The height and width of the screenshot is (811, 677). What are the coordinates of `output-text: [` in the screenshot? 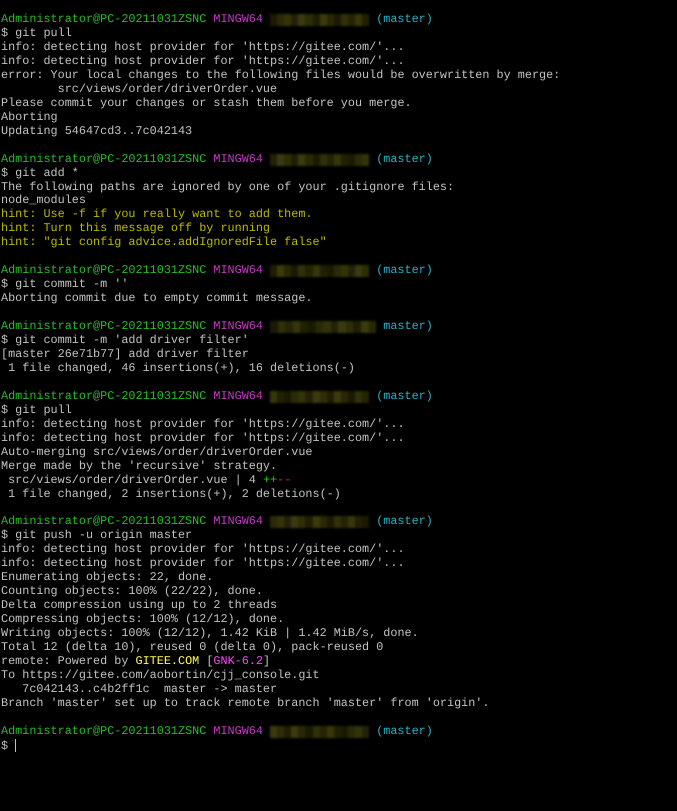 It's located at (210, 661).